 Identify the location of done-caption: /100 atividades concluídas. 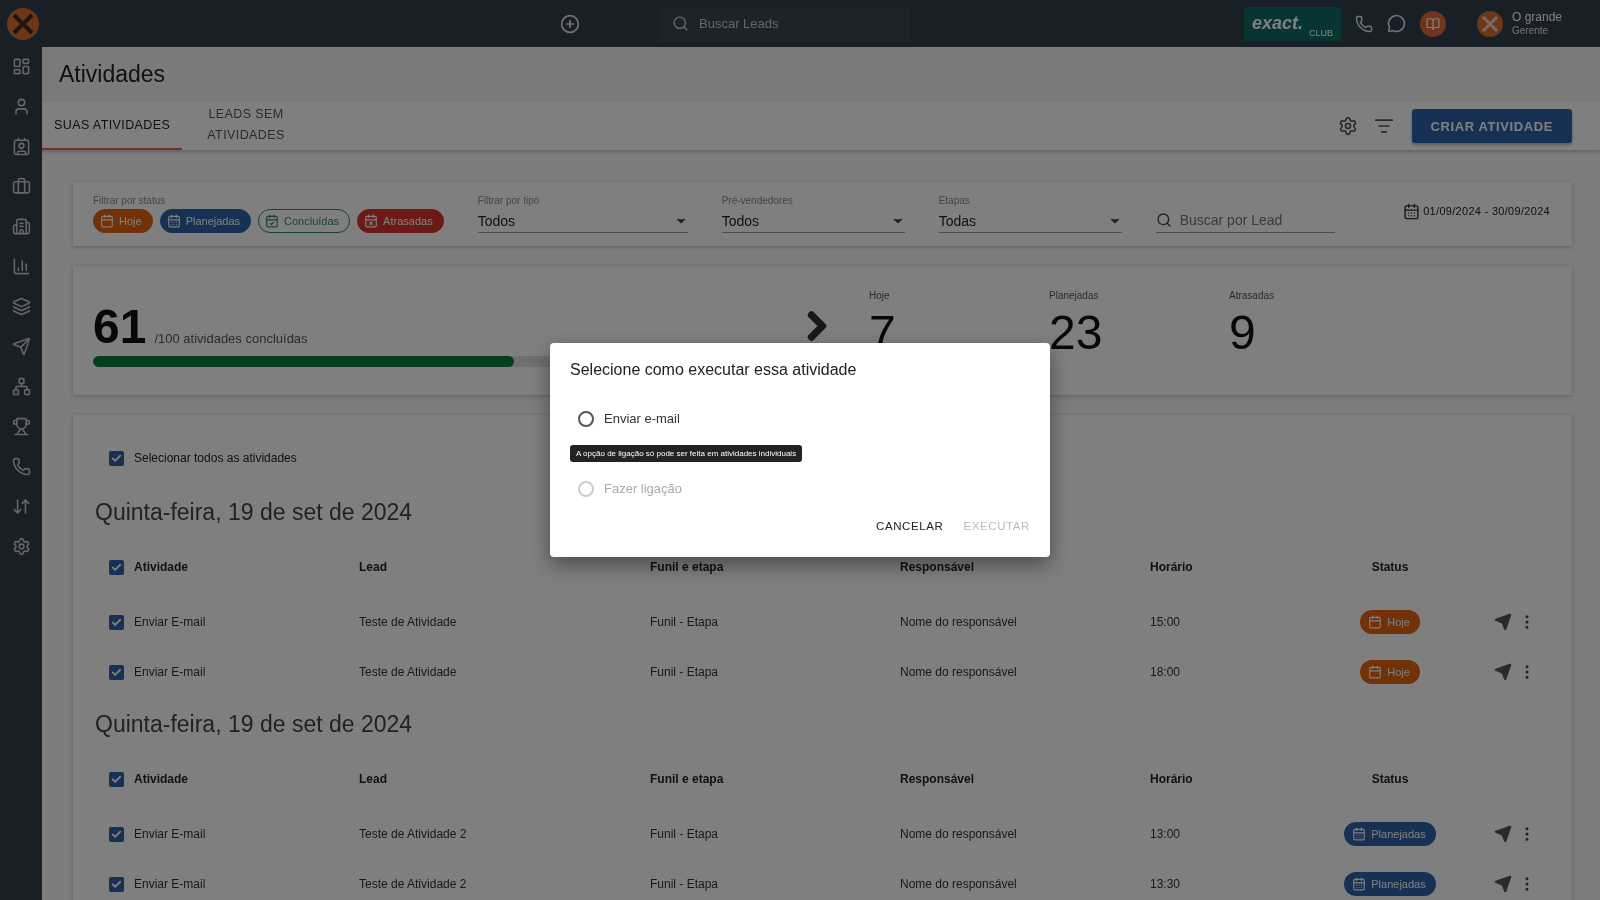
(231, 338).